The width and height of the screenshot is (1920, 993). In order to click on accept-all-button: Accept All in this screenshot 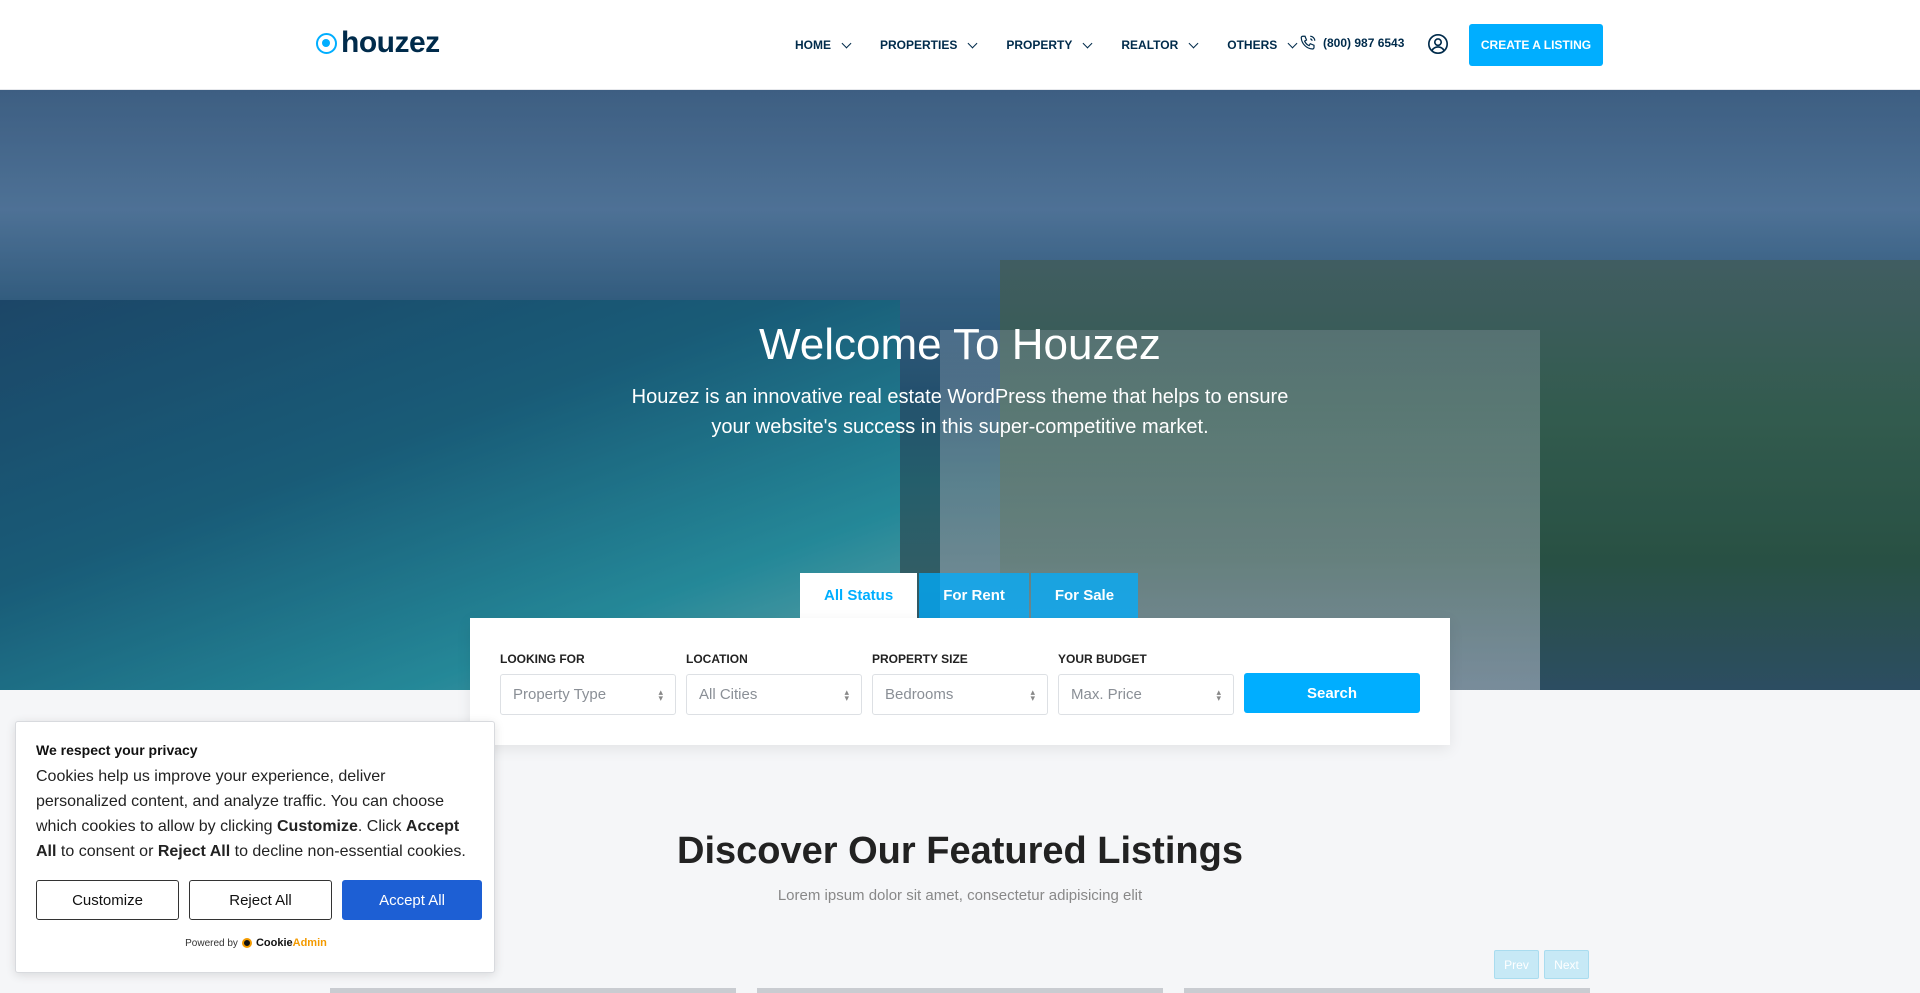, I will do `click(412, 900)`.